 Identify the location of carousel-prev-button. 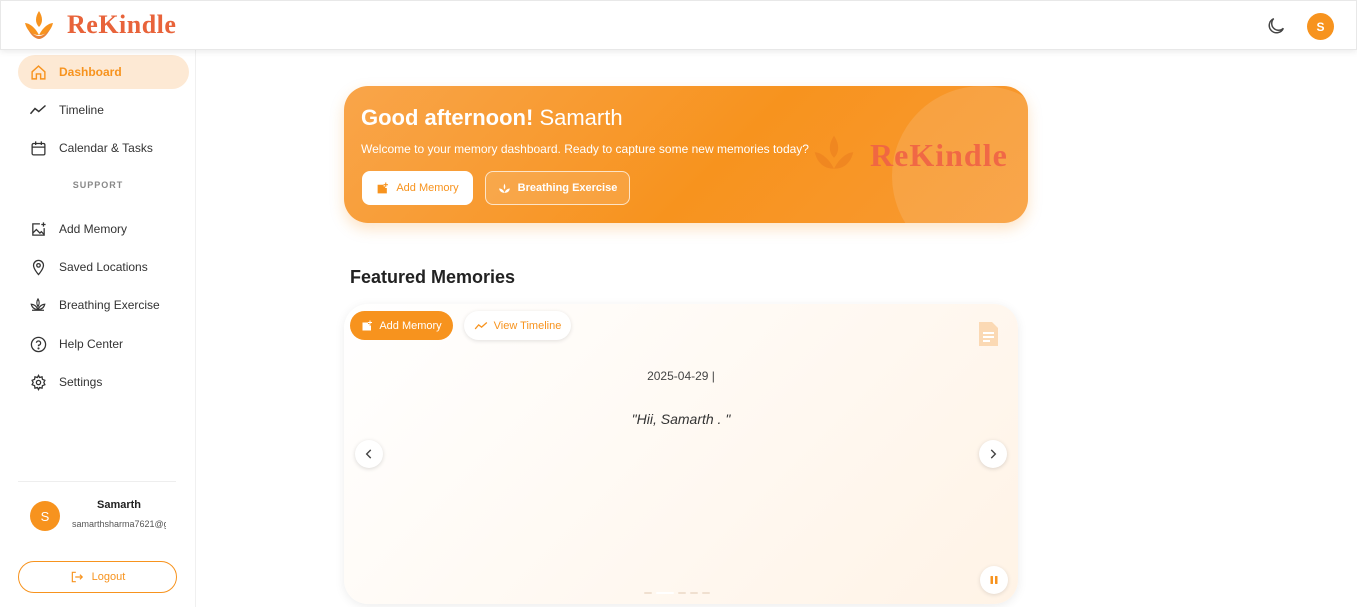
(369, 454).